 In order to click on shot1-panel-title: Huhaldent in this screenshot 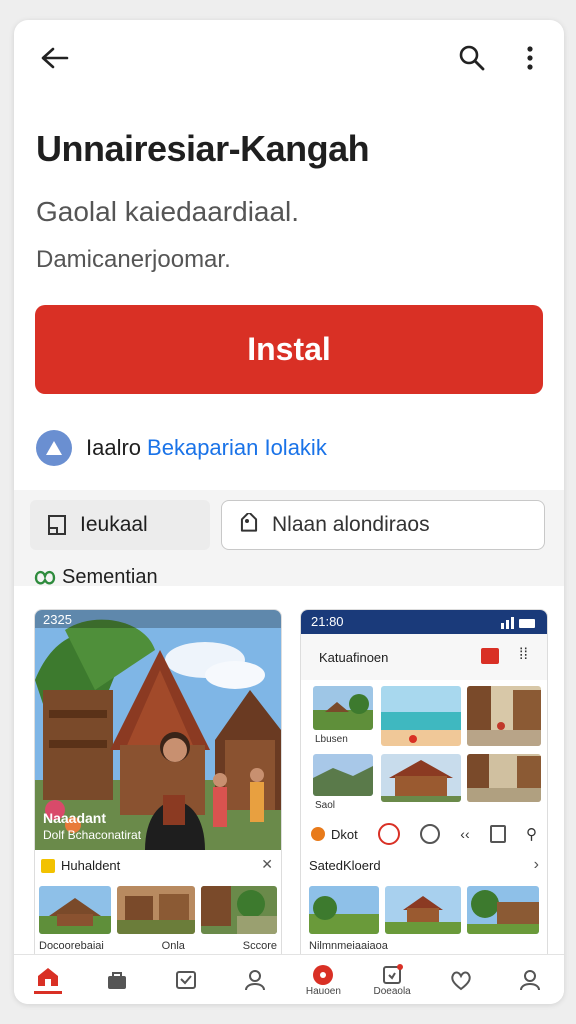, I will do `click(91, 865)`.